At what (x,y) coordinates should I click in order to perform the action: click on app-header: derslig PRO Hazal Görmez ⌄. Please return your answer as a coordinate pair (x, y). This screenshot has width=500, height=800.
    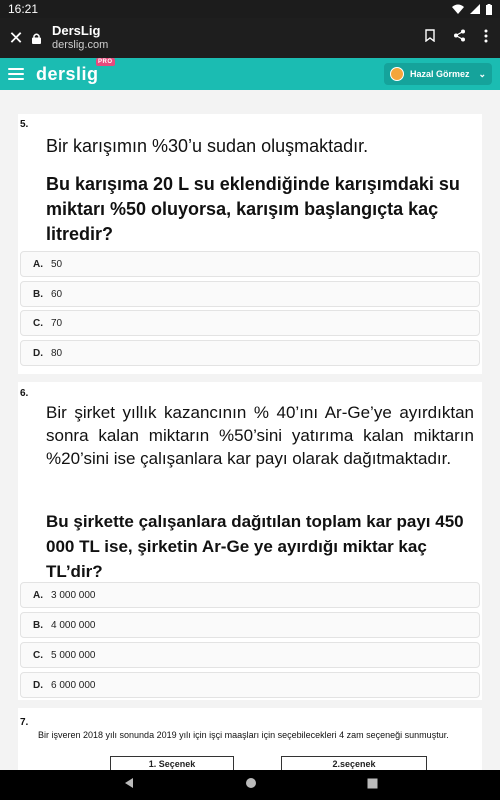
    Looking at the image, I should click on (250, 73).